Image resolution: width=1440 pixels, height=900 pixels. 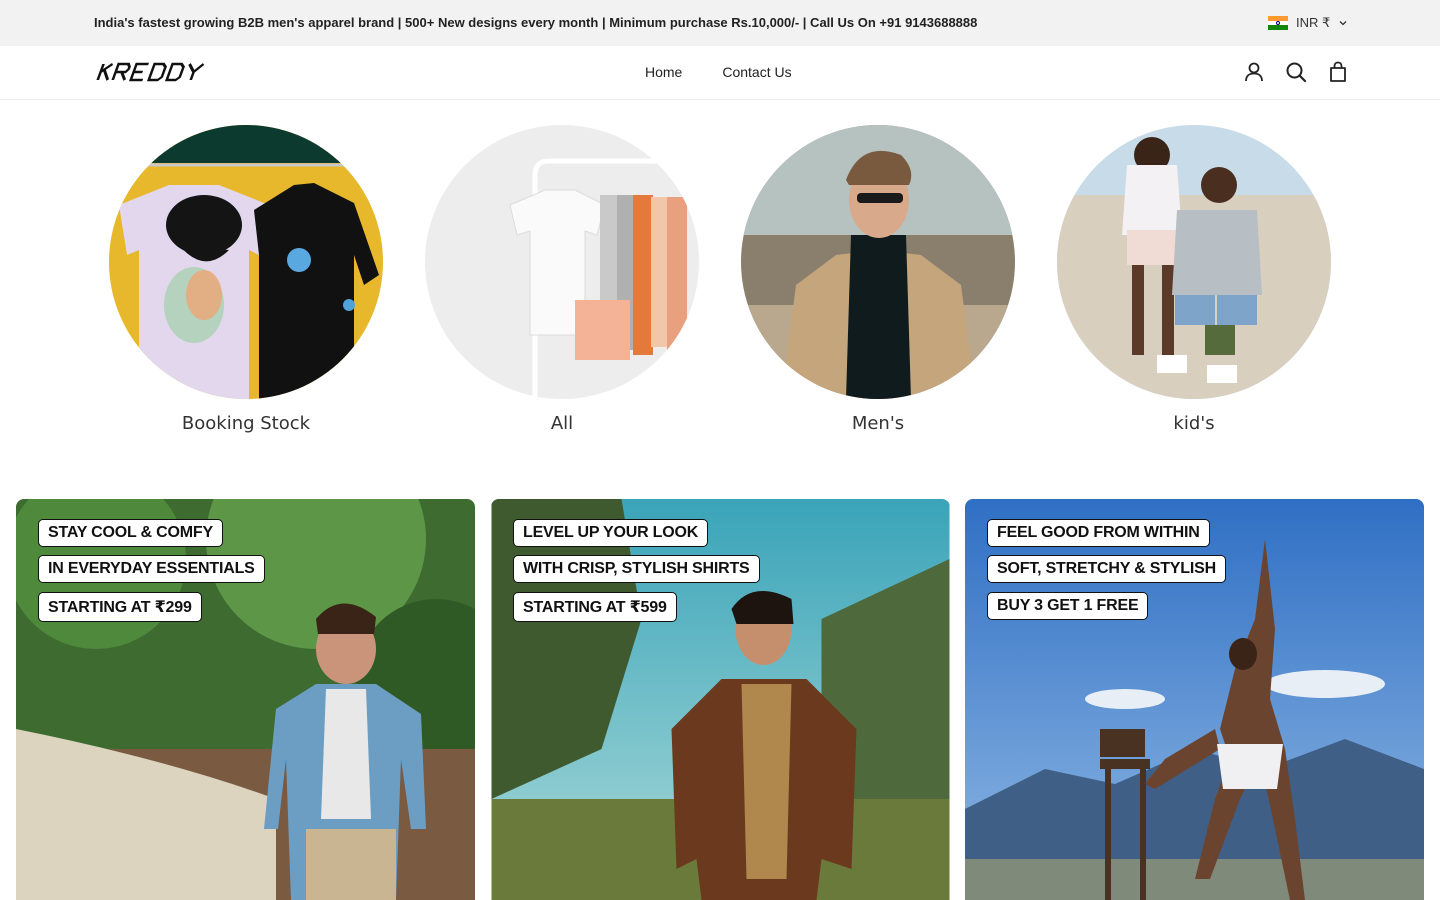 I want to click on category-label: Booking Stock, so click(x=246, y=423).